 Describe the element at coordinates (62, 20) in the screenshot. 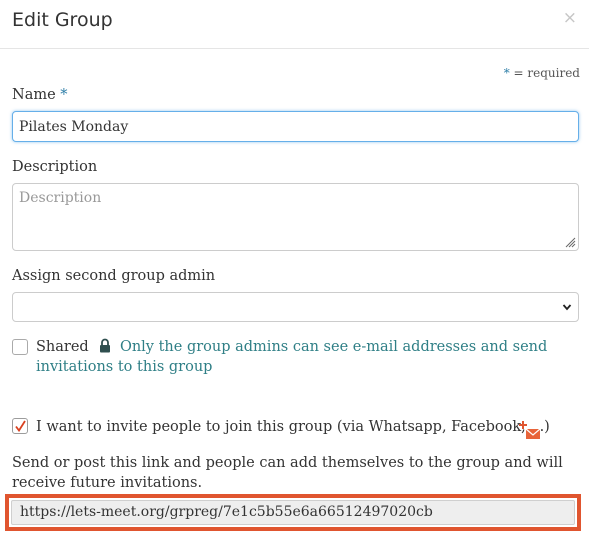

I see `modal-title: Edit Group` at that location.